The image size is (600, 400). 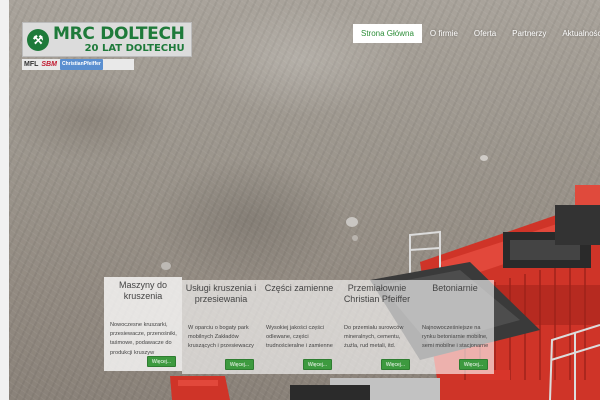 I want to click on nav-item-offer: Oferta, so click(x=485, y=33).